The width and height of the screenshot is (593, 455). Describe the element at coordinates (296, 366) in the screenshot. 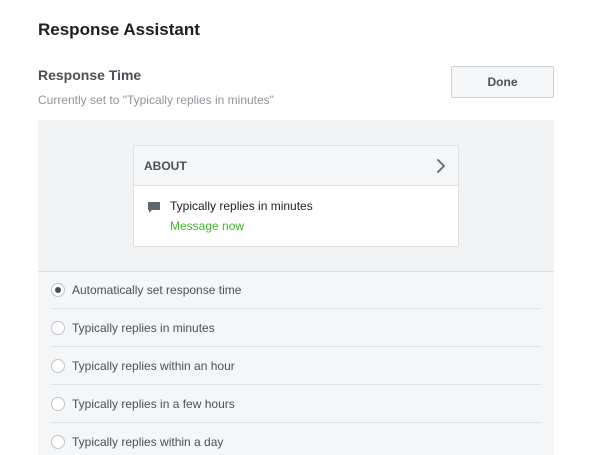

I see `option-hour: Typically replies within an hour` at that location.